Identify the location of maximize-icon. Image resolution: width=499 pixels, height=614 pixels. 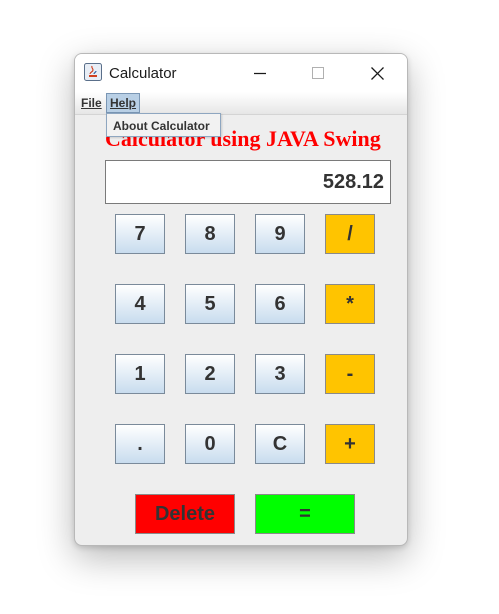
(318, 73).